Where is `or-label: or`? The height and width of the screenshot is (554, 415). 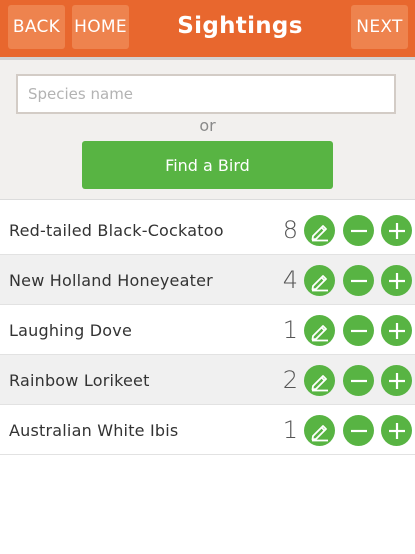 or-label: or is located at coordinates (207, 125).